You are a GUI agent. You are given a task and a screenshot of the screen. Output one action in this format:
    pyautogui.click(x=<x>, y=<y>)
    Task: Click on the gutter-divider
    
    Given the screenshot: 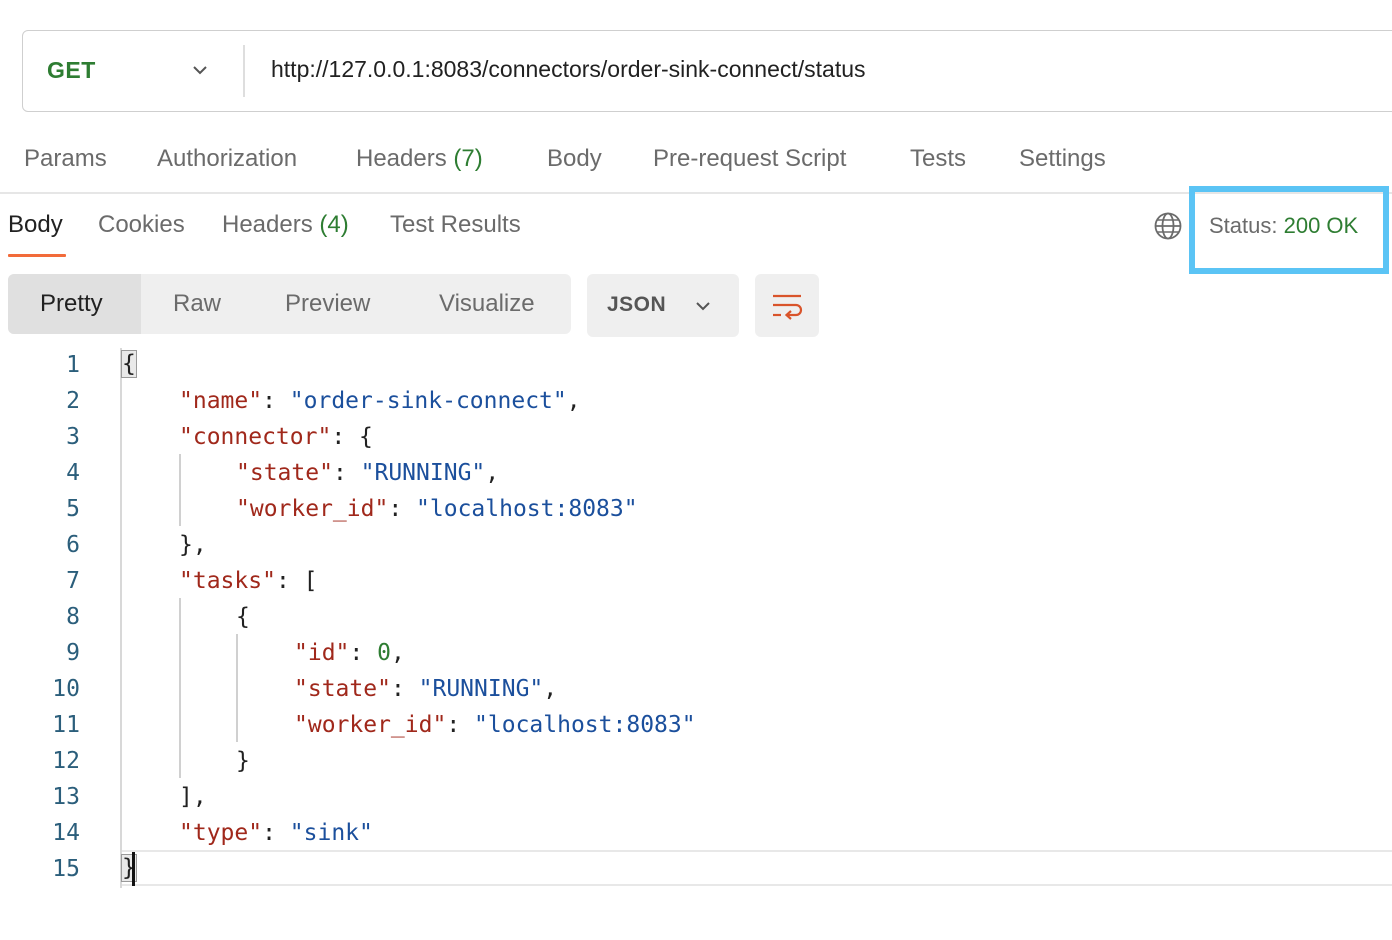 What is the action you would take?
    pyautogui.click(x=121, y=618)
    